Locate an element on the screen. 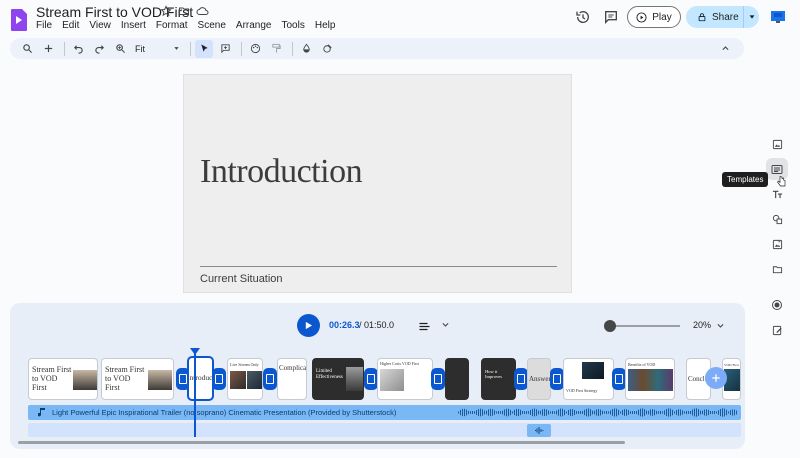 This screenshot has height=458, width=800. redo-icon is located at coordinates (99, 49).